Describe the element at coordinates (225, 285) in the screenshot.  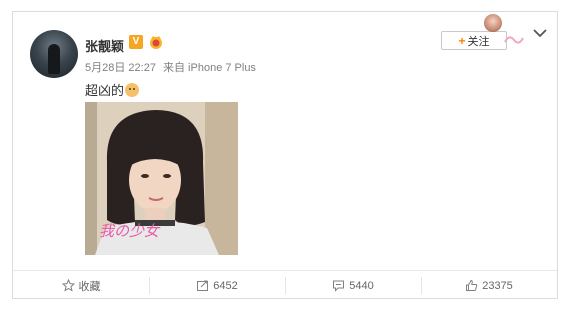
I see `repost-count: 6452` at that location.